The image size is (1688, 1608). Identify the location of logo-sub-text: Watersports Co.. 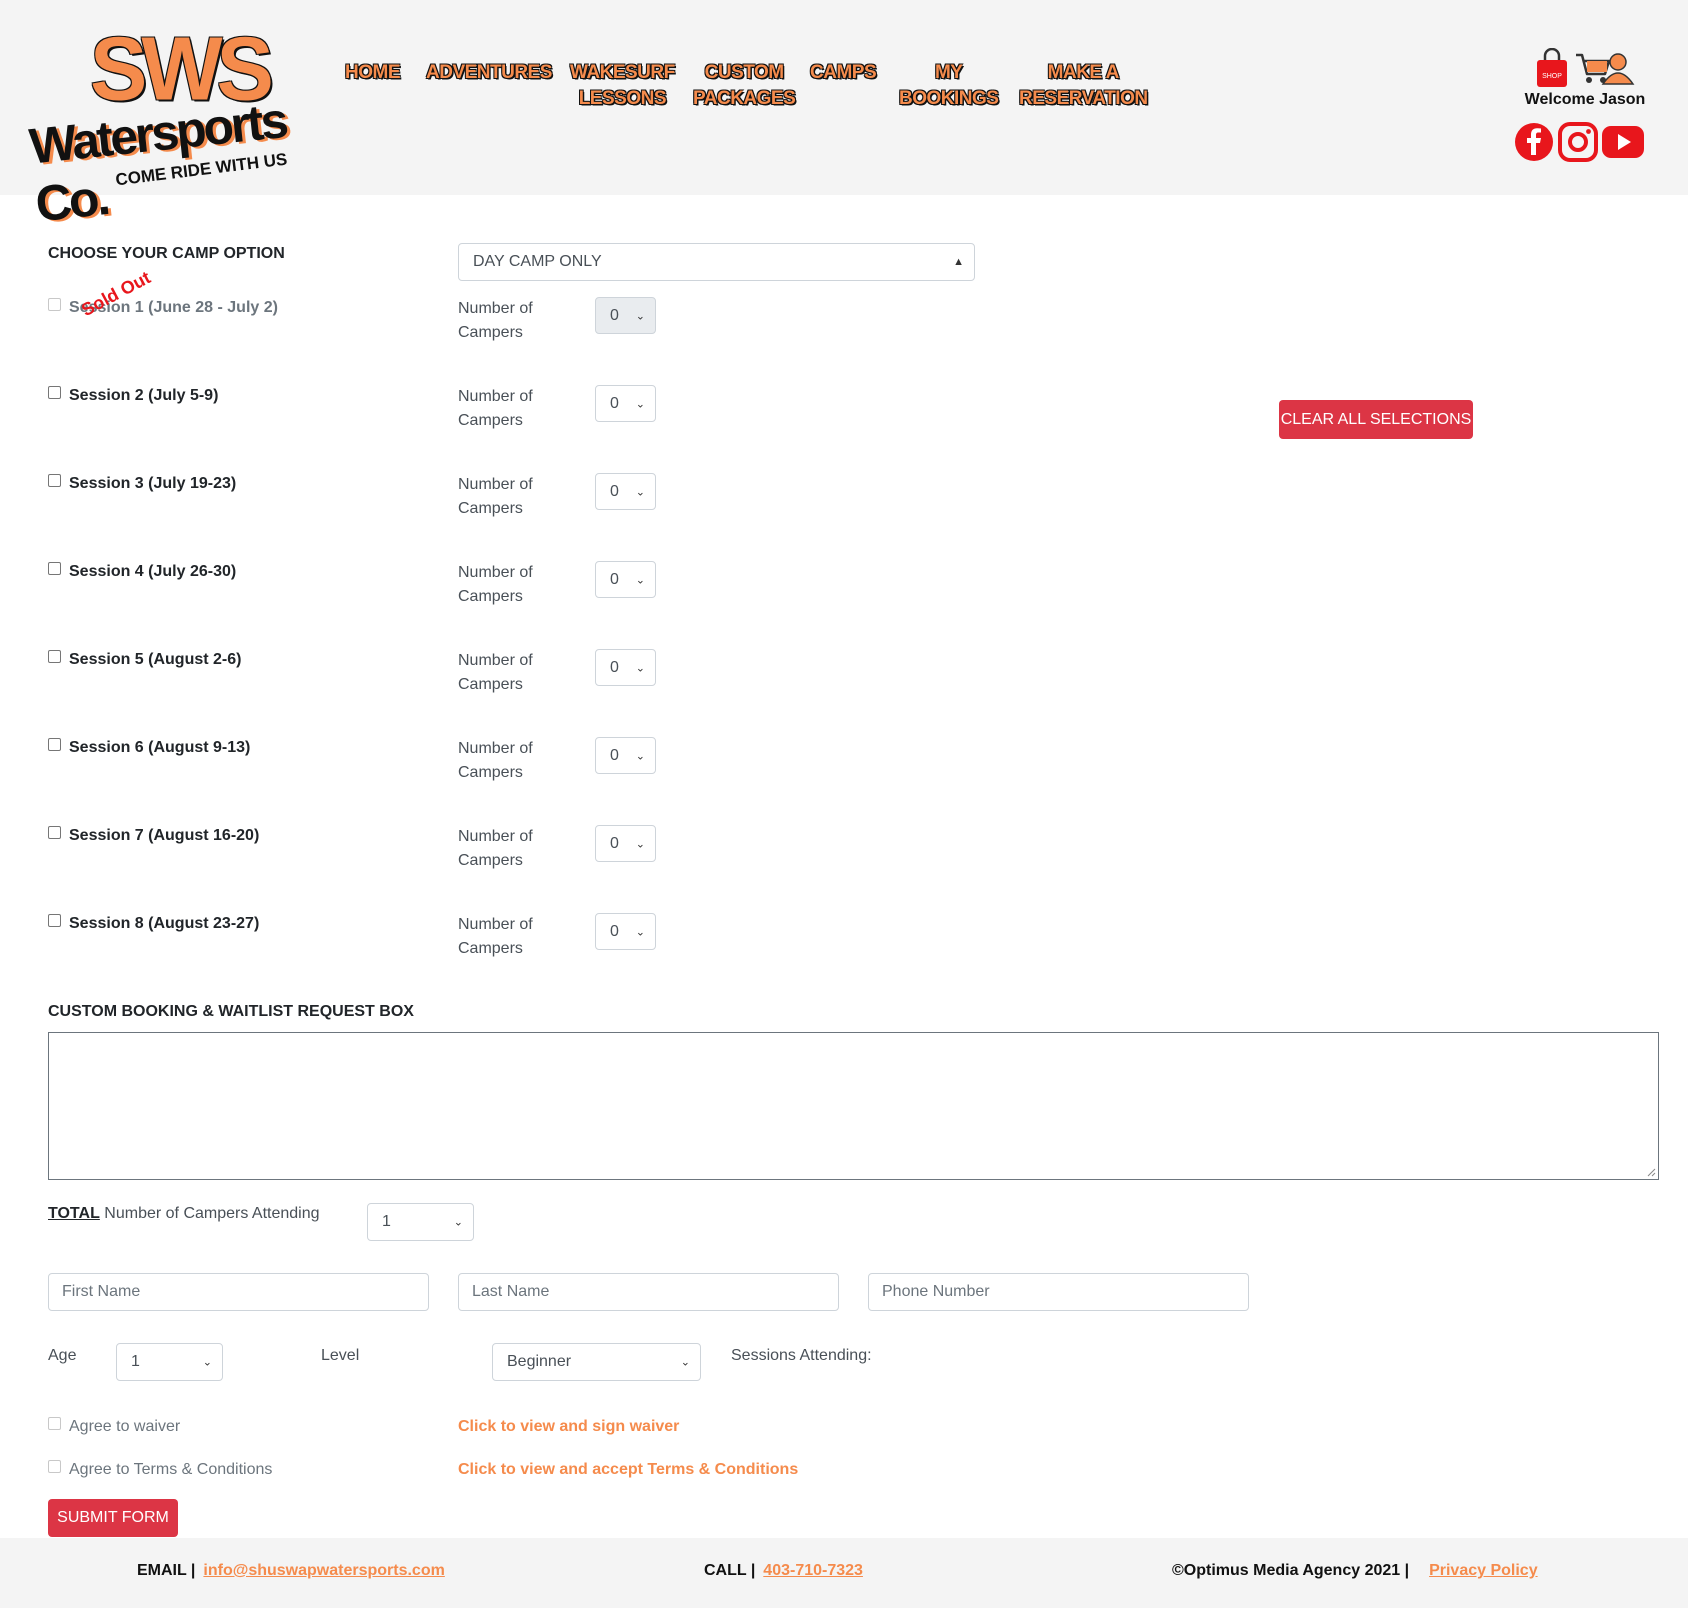
(157, 162).